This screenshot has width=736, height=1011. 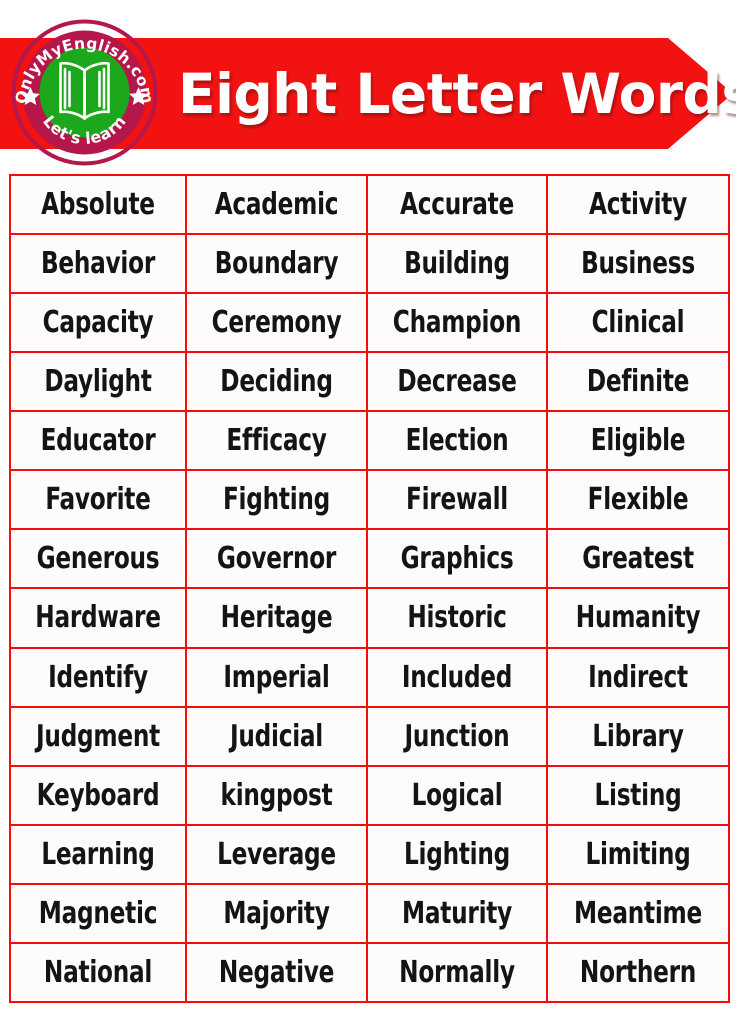 I want to click on word-cell: Listing, so click(x=638, y=795).